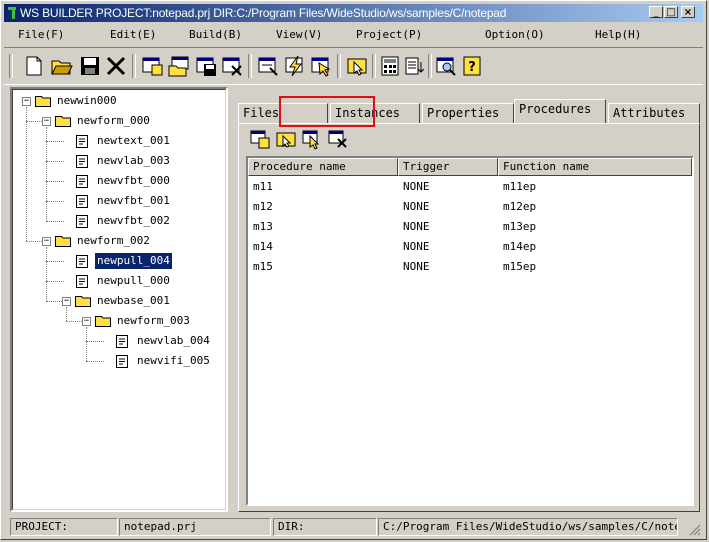  I want to click on tree-item-node: newvfbt_001, so click(119, 201).